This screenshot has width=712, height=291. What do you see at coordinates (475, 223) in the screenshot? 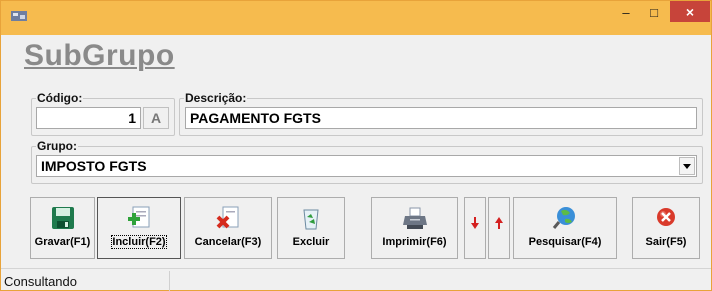
I see `arrow-down-icon` at bounding box center [475, 223].